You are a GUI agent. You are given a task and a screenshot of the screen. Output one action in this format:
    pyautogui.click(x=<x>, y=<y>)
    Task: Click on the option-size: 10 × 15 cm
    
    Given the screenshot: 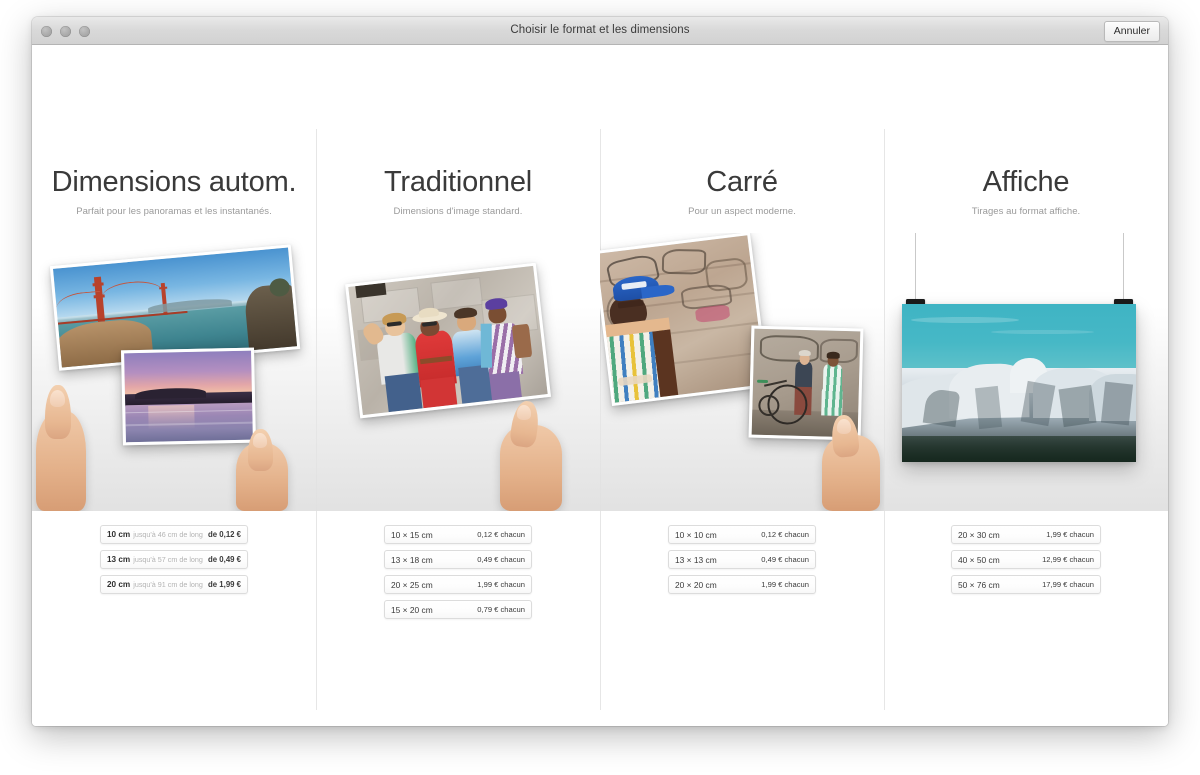 What is the action you would take?
    pyautogui.click(x=412, y=534)
    